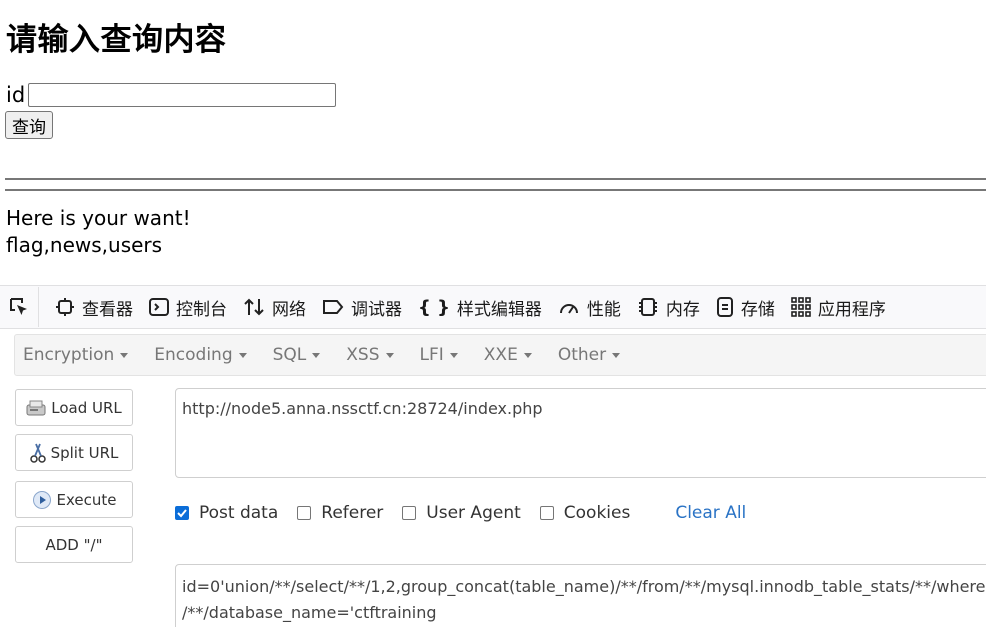 This screenshot has height=627, width=986. What do you see at coordinates (65, 307) in the screenshot?
I see `inspector-icon` at bounding box center [65, 307].